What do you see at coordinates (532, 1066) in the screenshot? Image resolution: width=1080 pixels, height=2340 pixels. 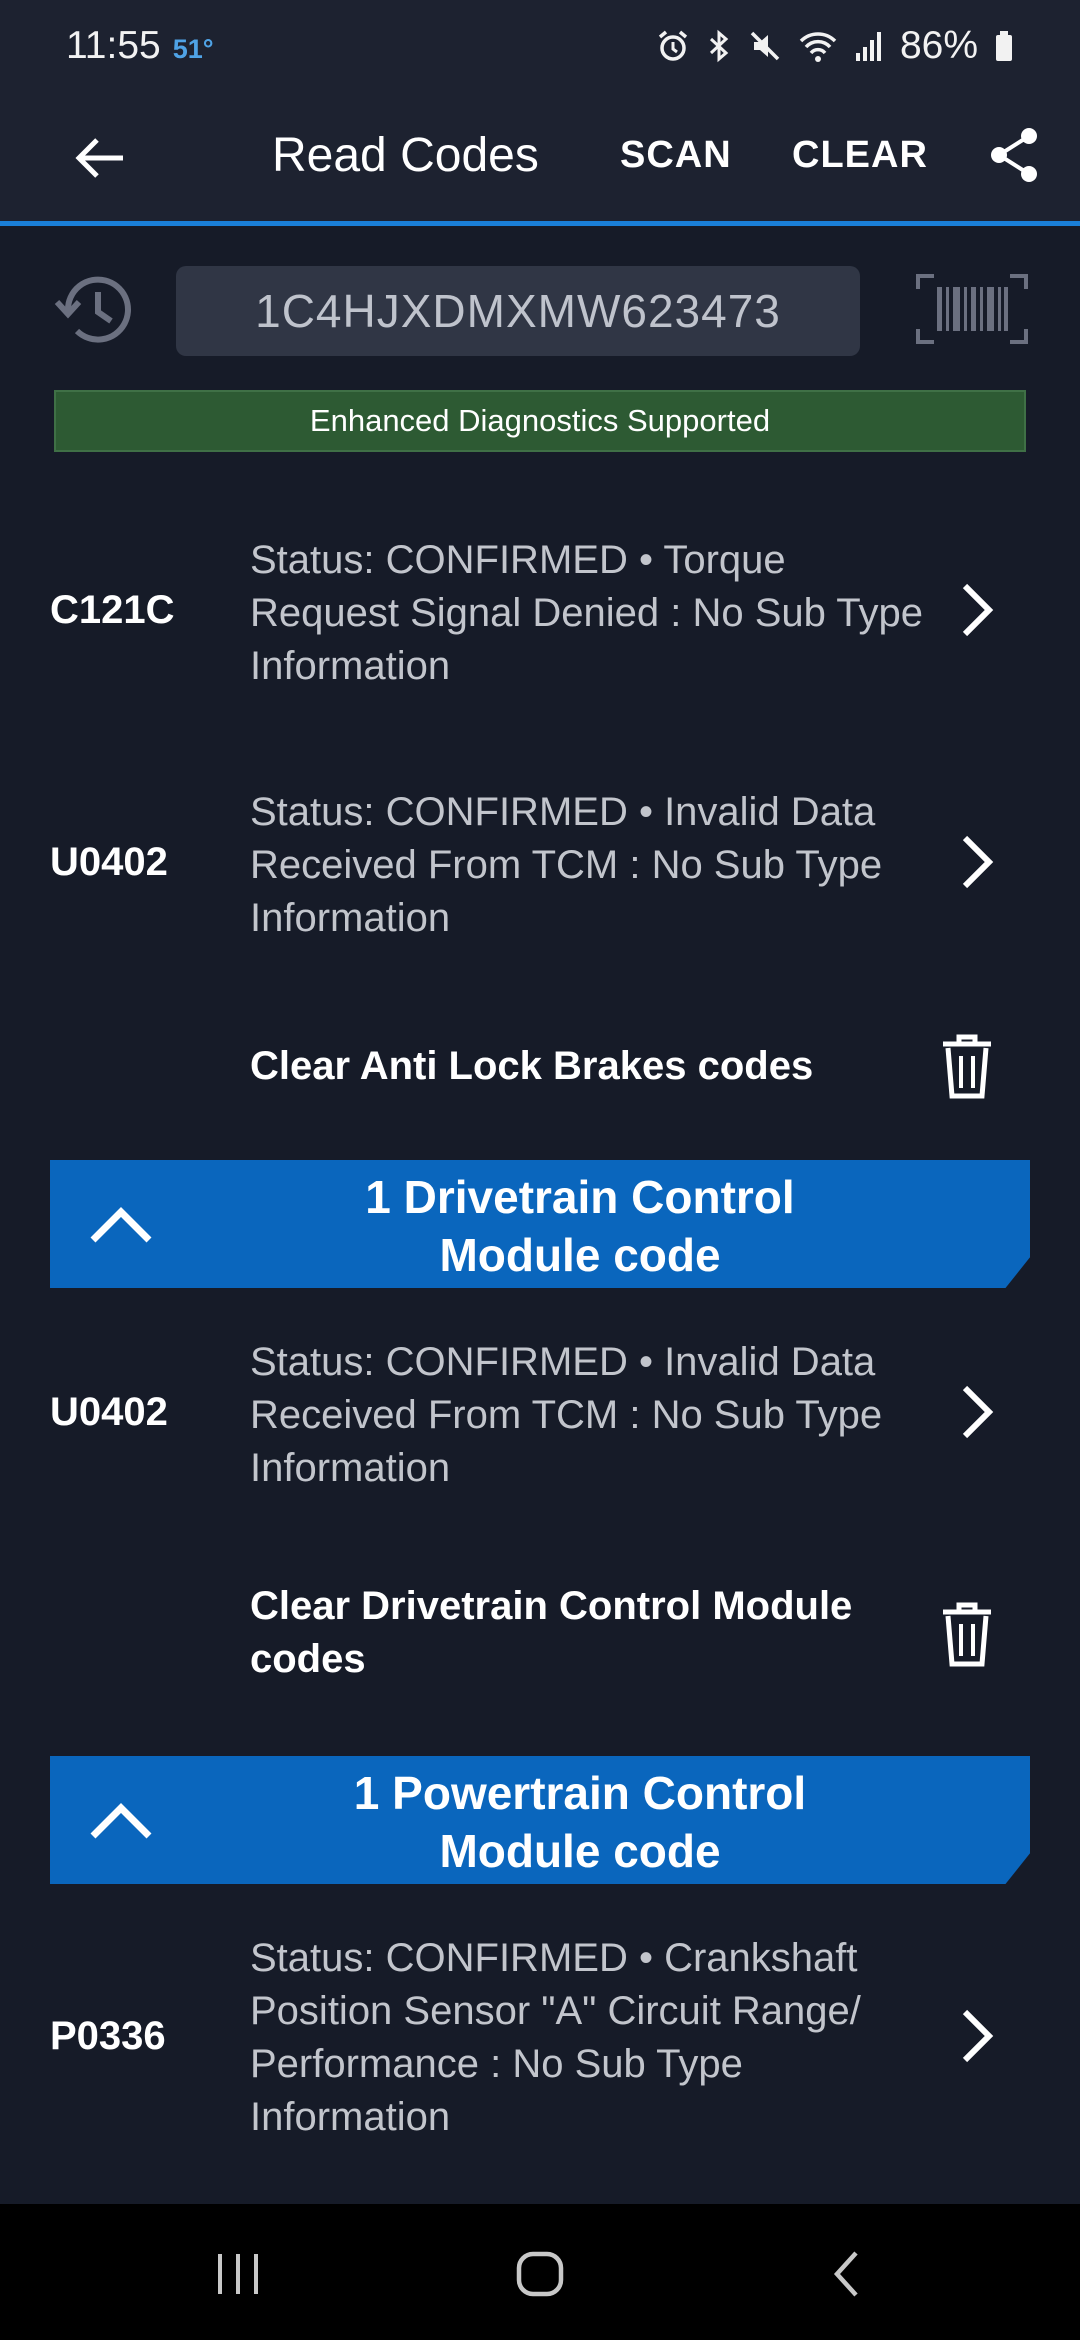 I see `clear-abs-codes-label: Clear Anti Lock Brakes codes` at bounding box center [532, 1066].